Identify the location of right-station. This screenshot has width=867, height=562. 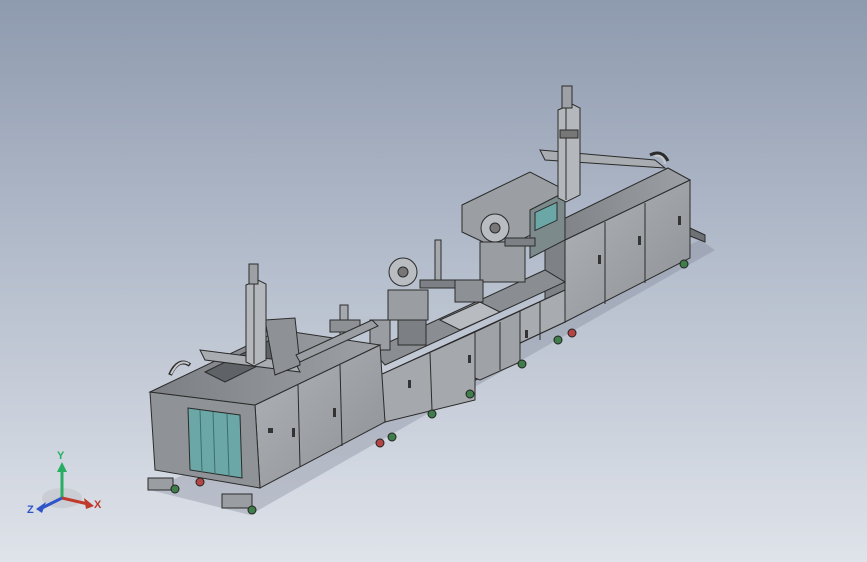
(583, 204).